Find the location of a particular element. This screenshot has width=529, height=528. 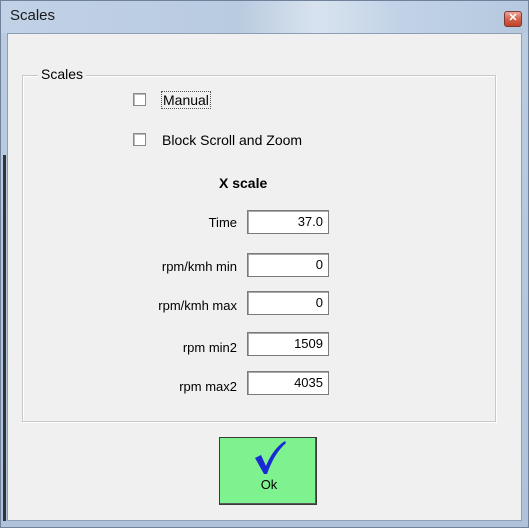

time-input: 37.0 is located at coordinates (288, 222).